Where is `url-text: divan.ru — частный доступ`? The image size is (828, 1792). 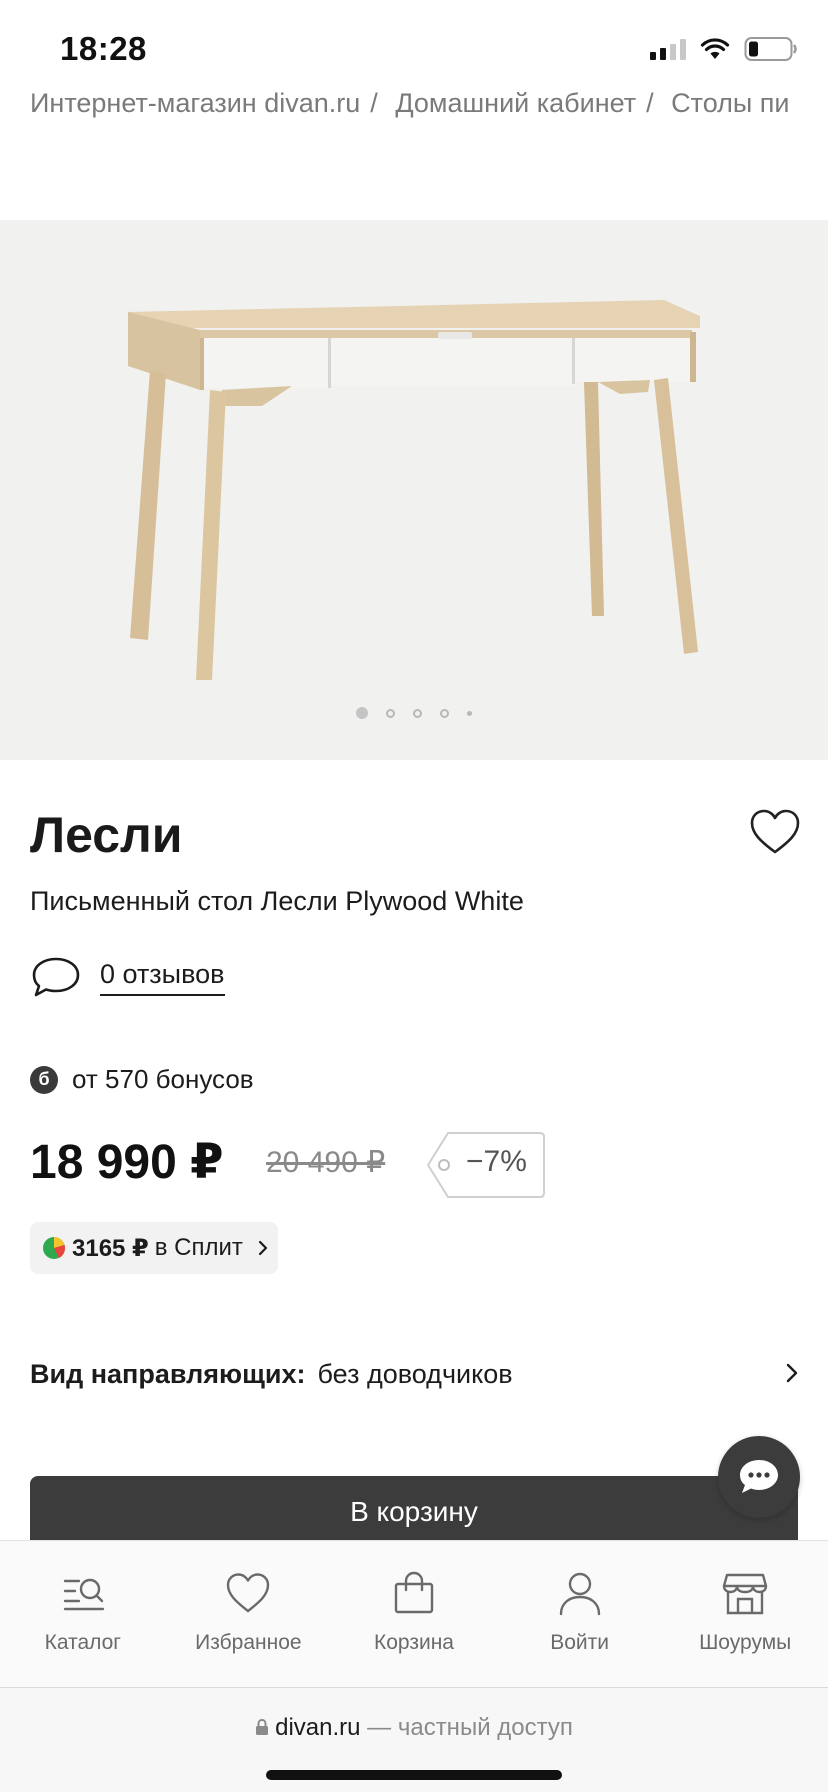 url-text: divan.ru — частный доступ is located at coordinates (414, 1728).